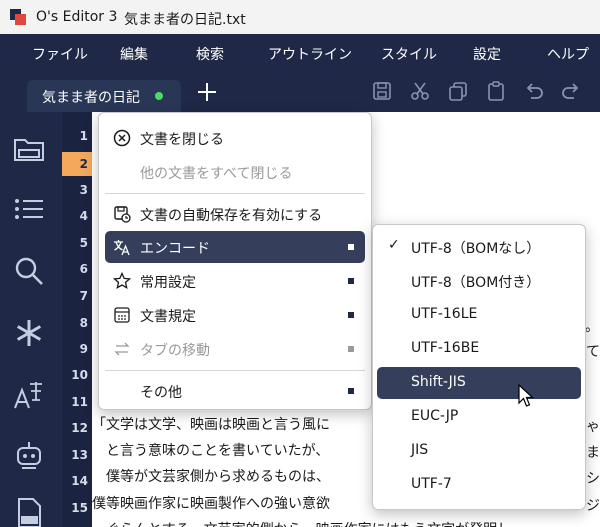 This screenshot has height=527, width=600. What do you see at coordinates (394, 245) in the screenshot?
I see `check-icon: ✓` at bounding box center [394, 245].